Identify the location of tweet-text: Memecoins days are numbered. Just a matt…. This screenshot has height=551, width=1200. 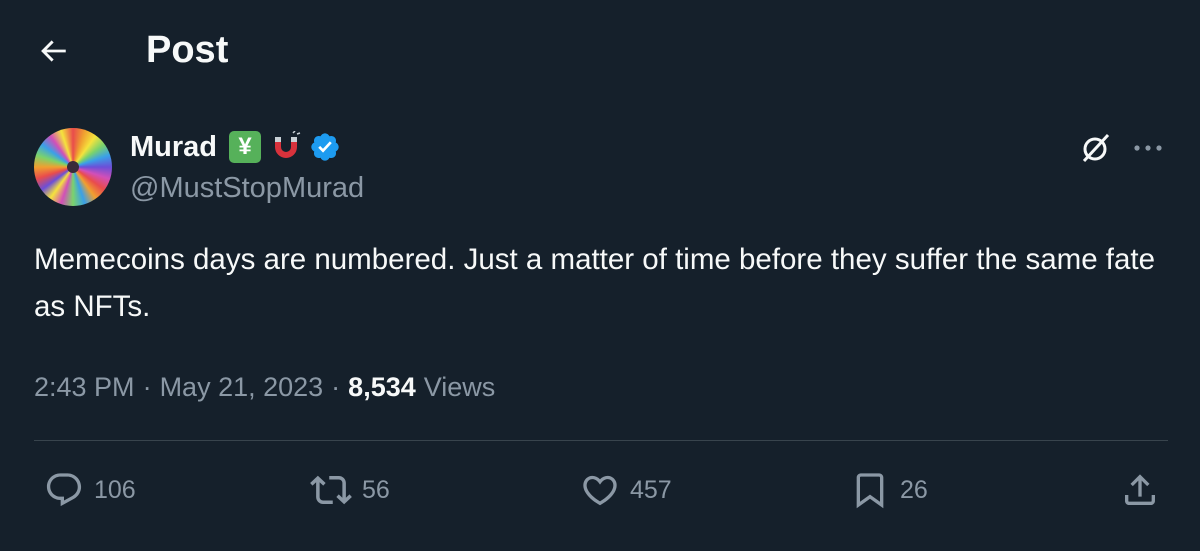
(594, 283).